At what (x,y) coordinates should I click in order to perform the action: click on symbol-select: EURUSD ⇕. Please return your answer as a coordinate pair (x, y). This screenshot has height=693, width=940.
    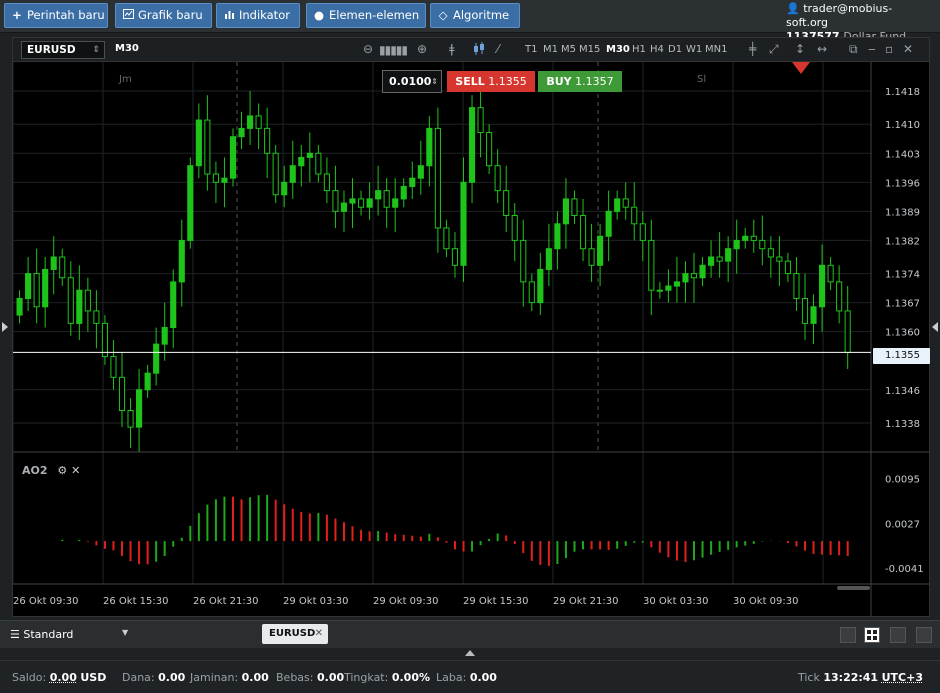
    Looking at the image, I should click on (63, 50).